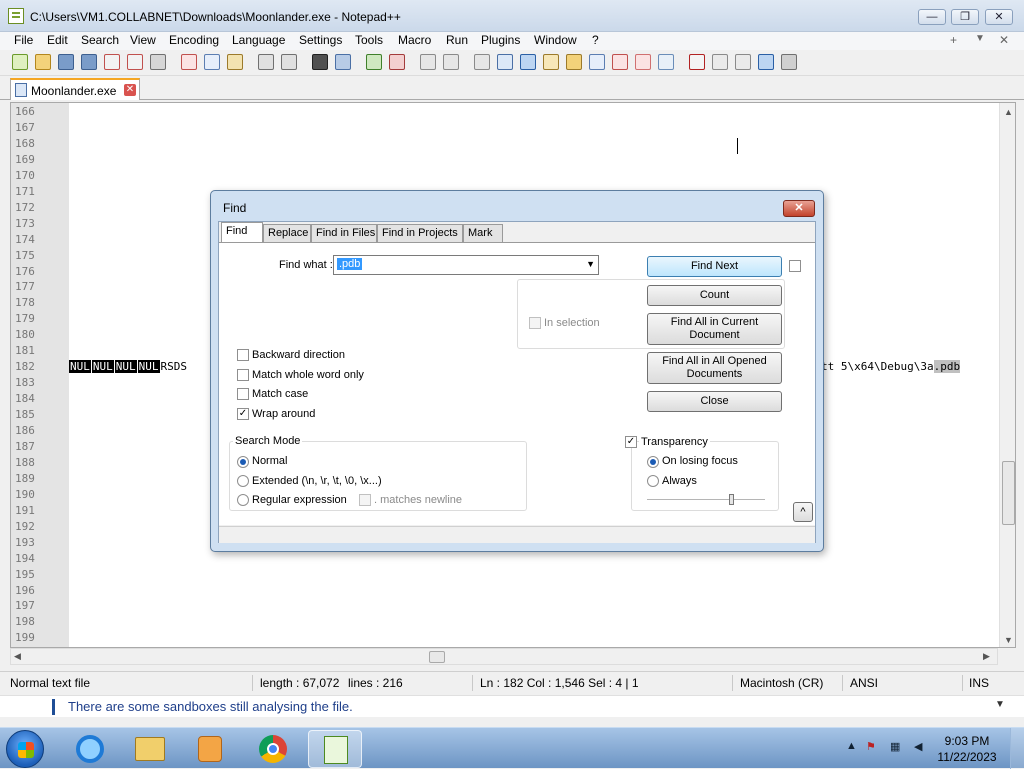 This screenshot has width=1024, height=769. I want to click on find-all-opened-button: Find All in All Opened Documents, so click(714, 368).